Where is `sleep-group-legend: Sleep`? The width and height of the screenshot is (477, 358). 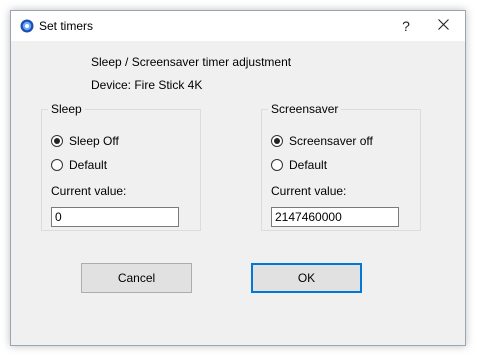
sleep-group-legend: Sleep is located at coordinates (66, 109).